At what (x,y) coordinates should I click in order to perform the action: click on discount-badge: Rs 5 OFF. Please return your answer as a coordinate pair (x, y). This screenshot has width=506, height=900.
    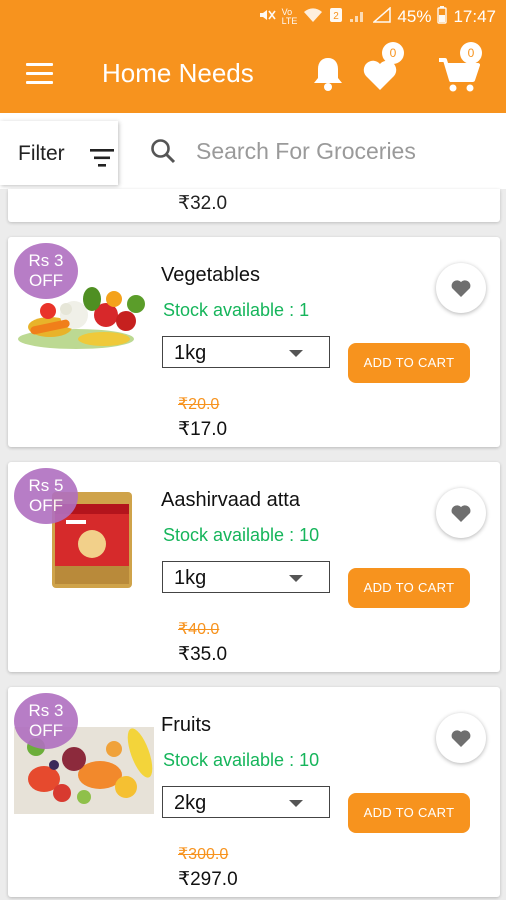
    Looking at the image, I should click on (46, 496).